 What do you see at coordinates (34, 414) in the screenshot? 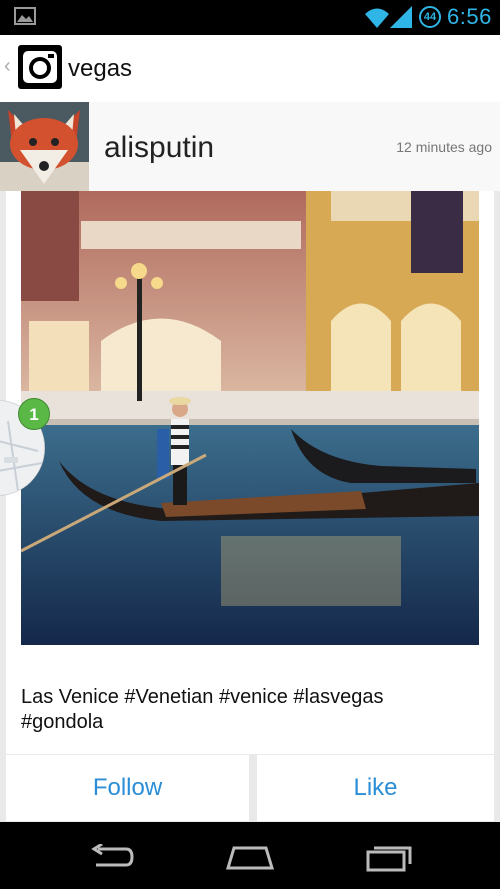
I see `location-count-badge: 1` at bounding box center [34, 414].